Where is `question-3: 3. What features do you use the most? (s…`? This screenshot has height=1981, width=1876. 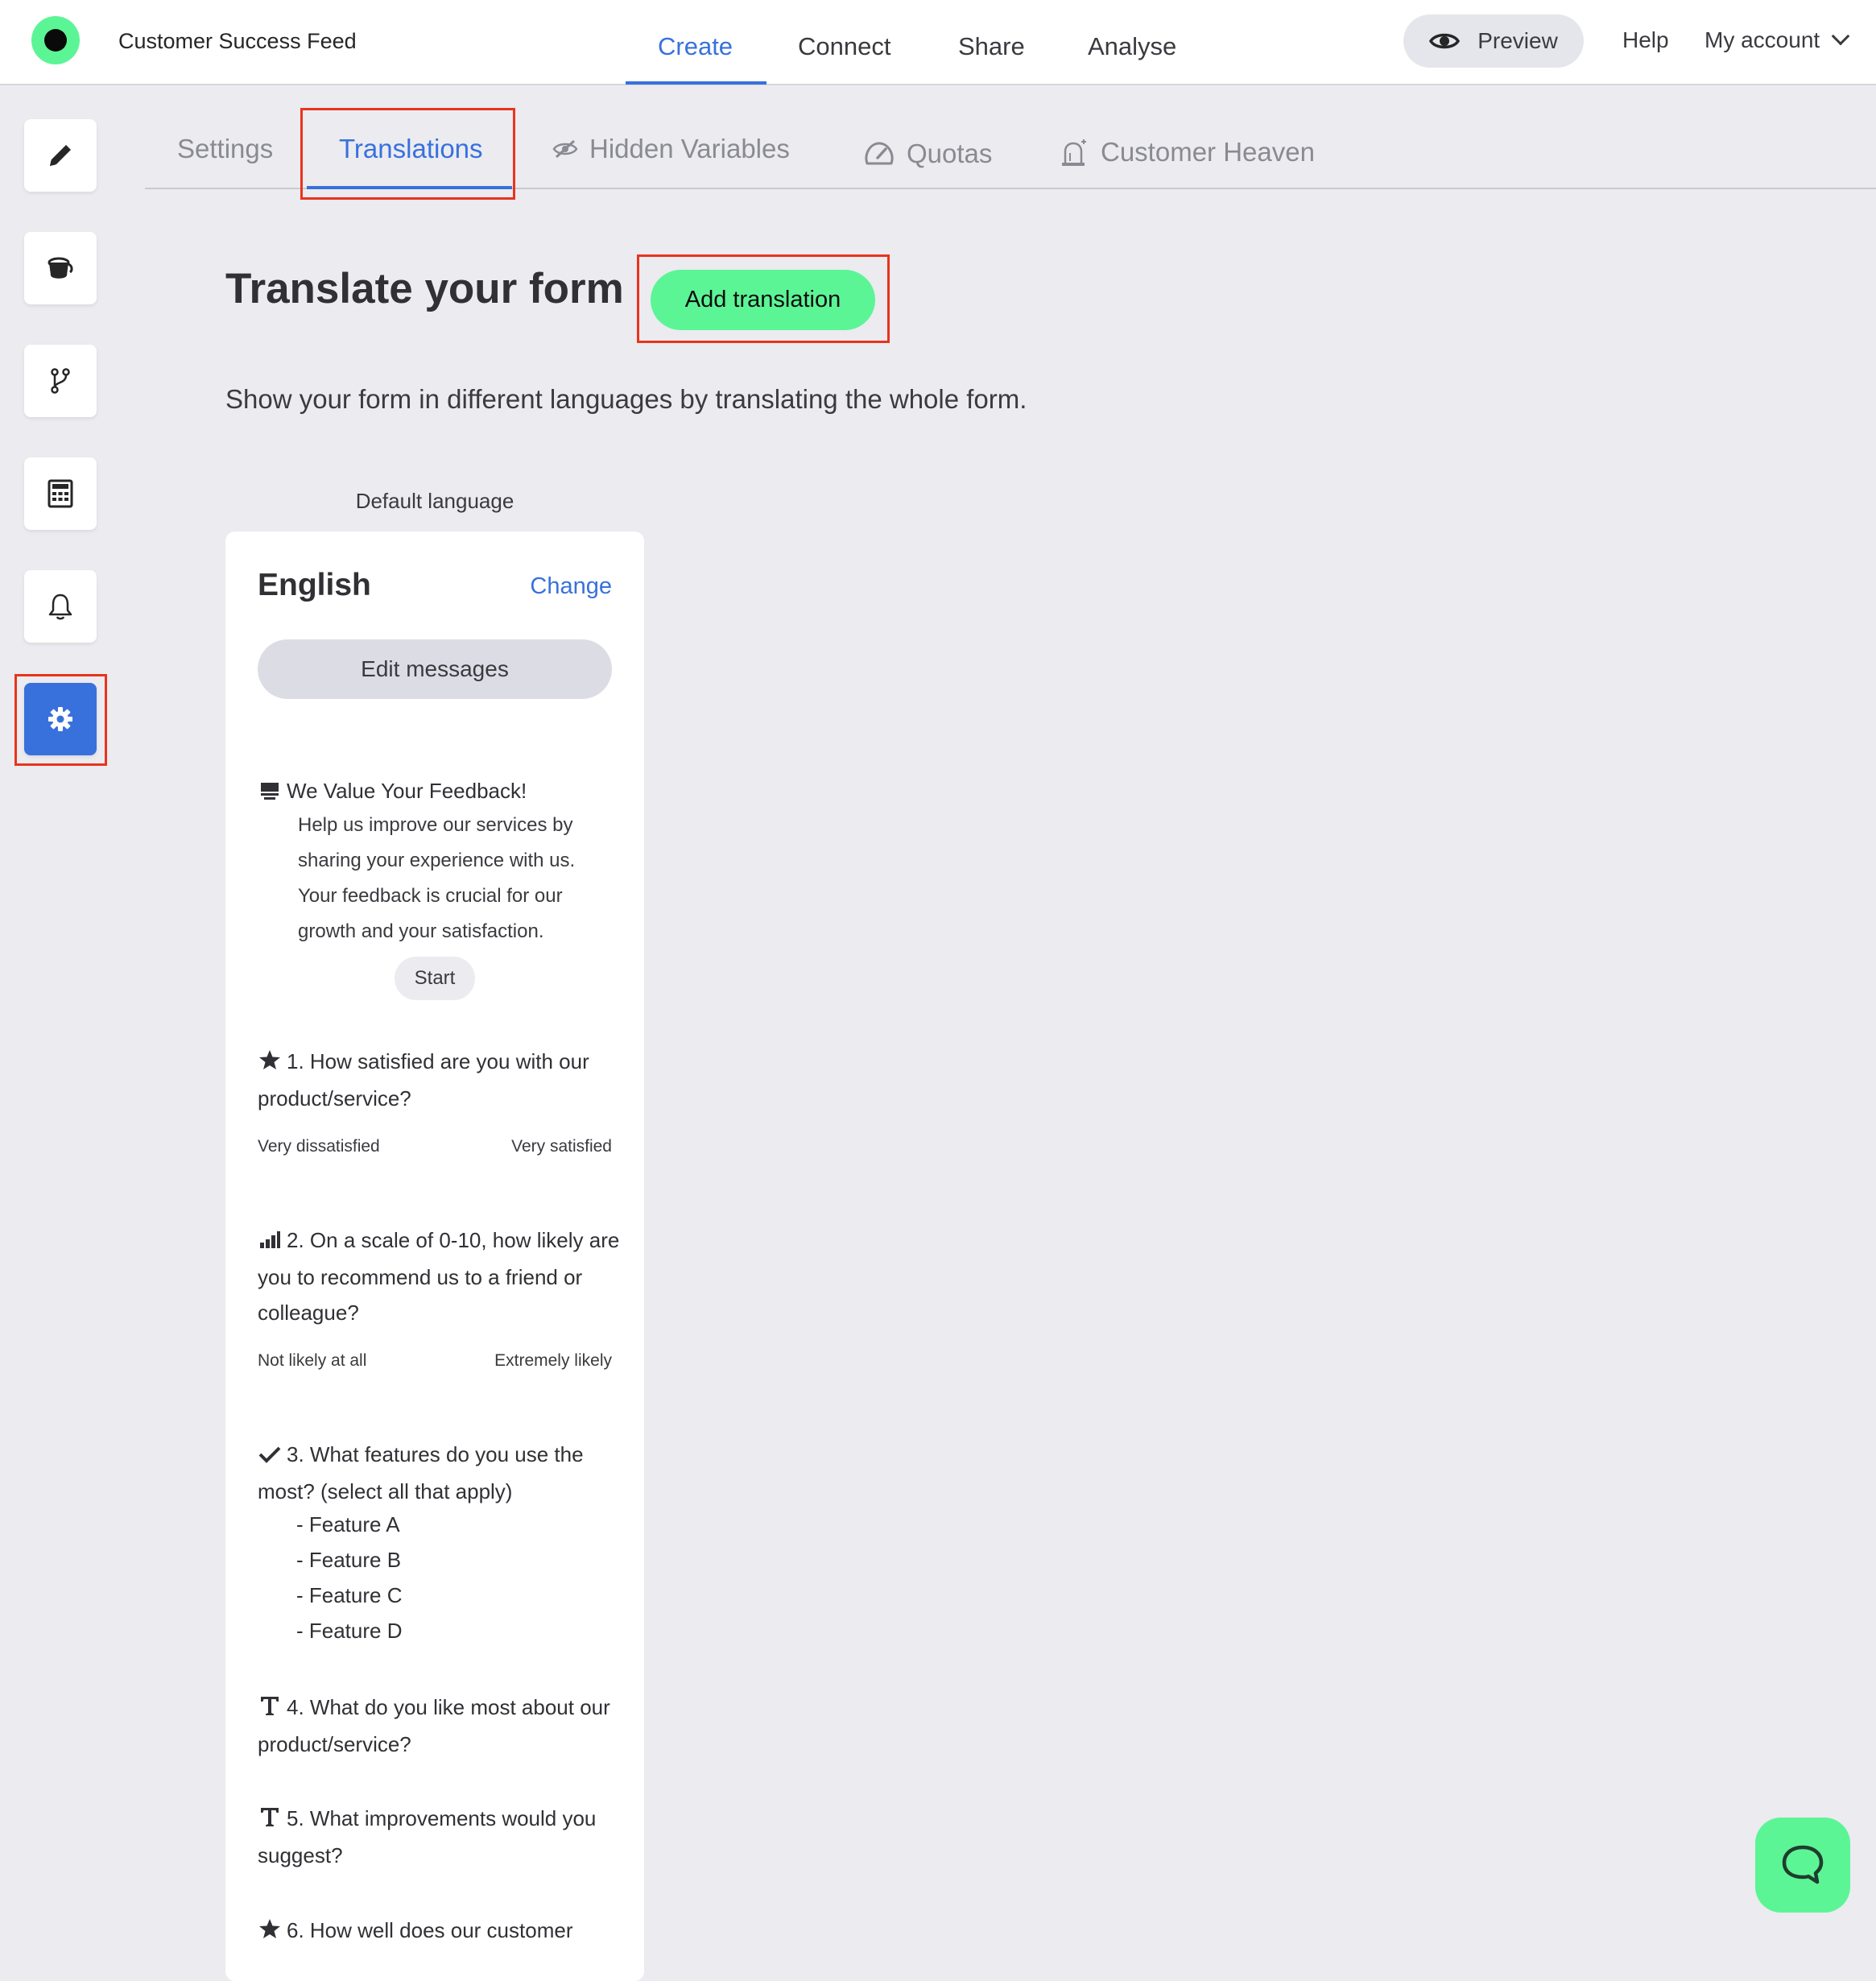 question-3: 3. What features do you use the most? (s… is located at coordinates (439, 1473).